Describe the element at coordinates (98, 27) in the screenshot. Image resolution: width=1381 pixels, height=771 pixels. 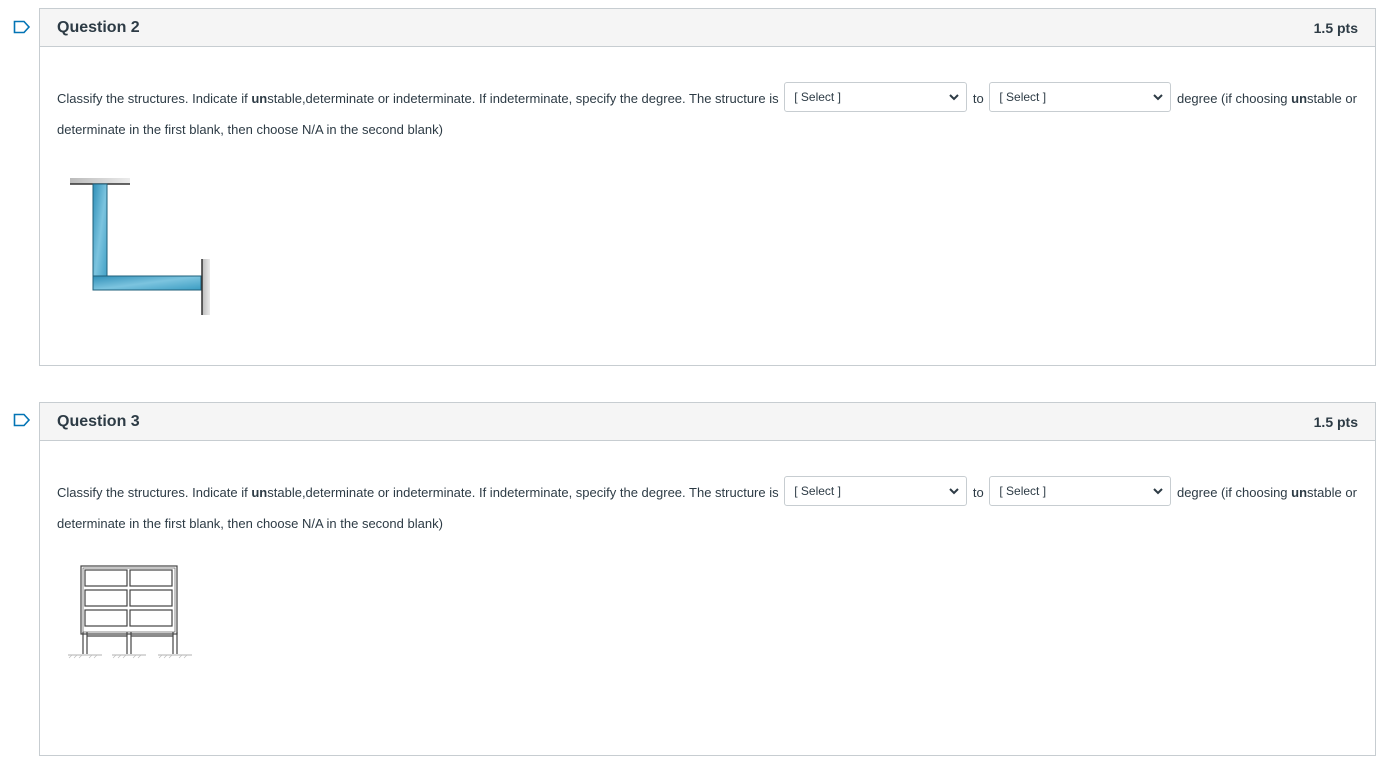
I see `question-title: Question 2` at that location.